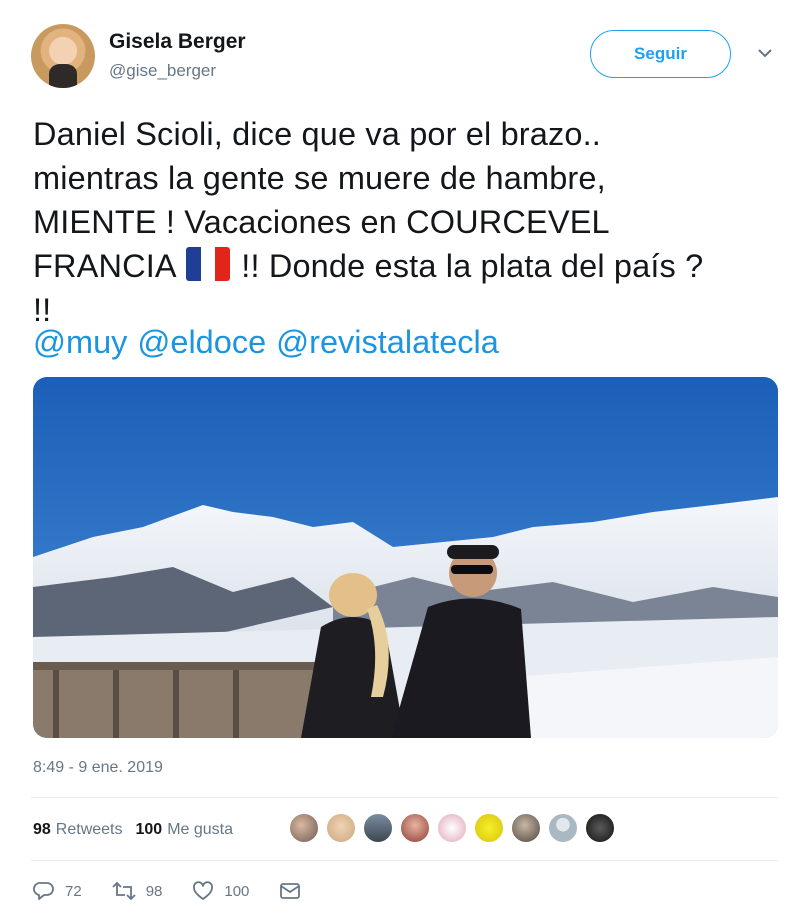 The height and width of the screenshot is (917, 800). Describe the element at coordinates (63, 56) in the screenshot. I see `user-avatar` at that location.